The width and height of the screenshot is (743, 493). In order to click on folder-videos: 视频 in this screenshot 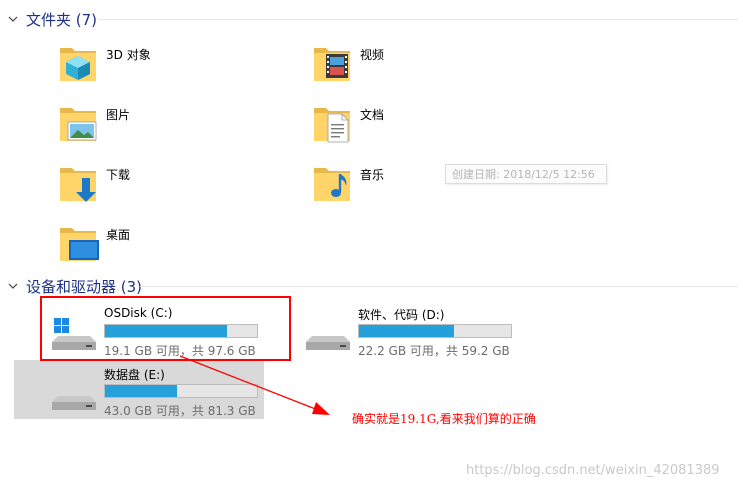, I will do `click(415, 65)`.